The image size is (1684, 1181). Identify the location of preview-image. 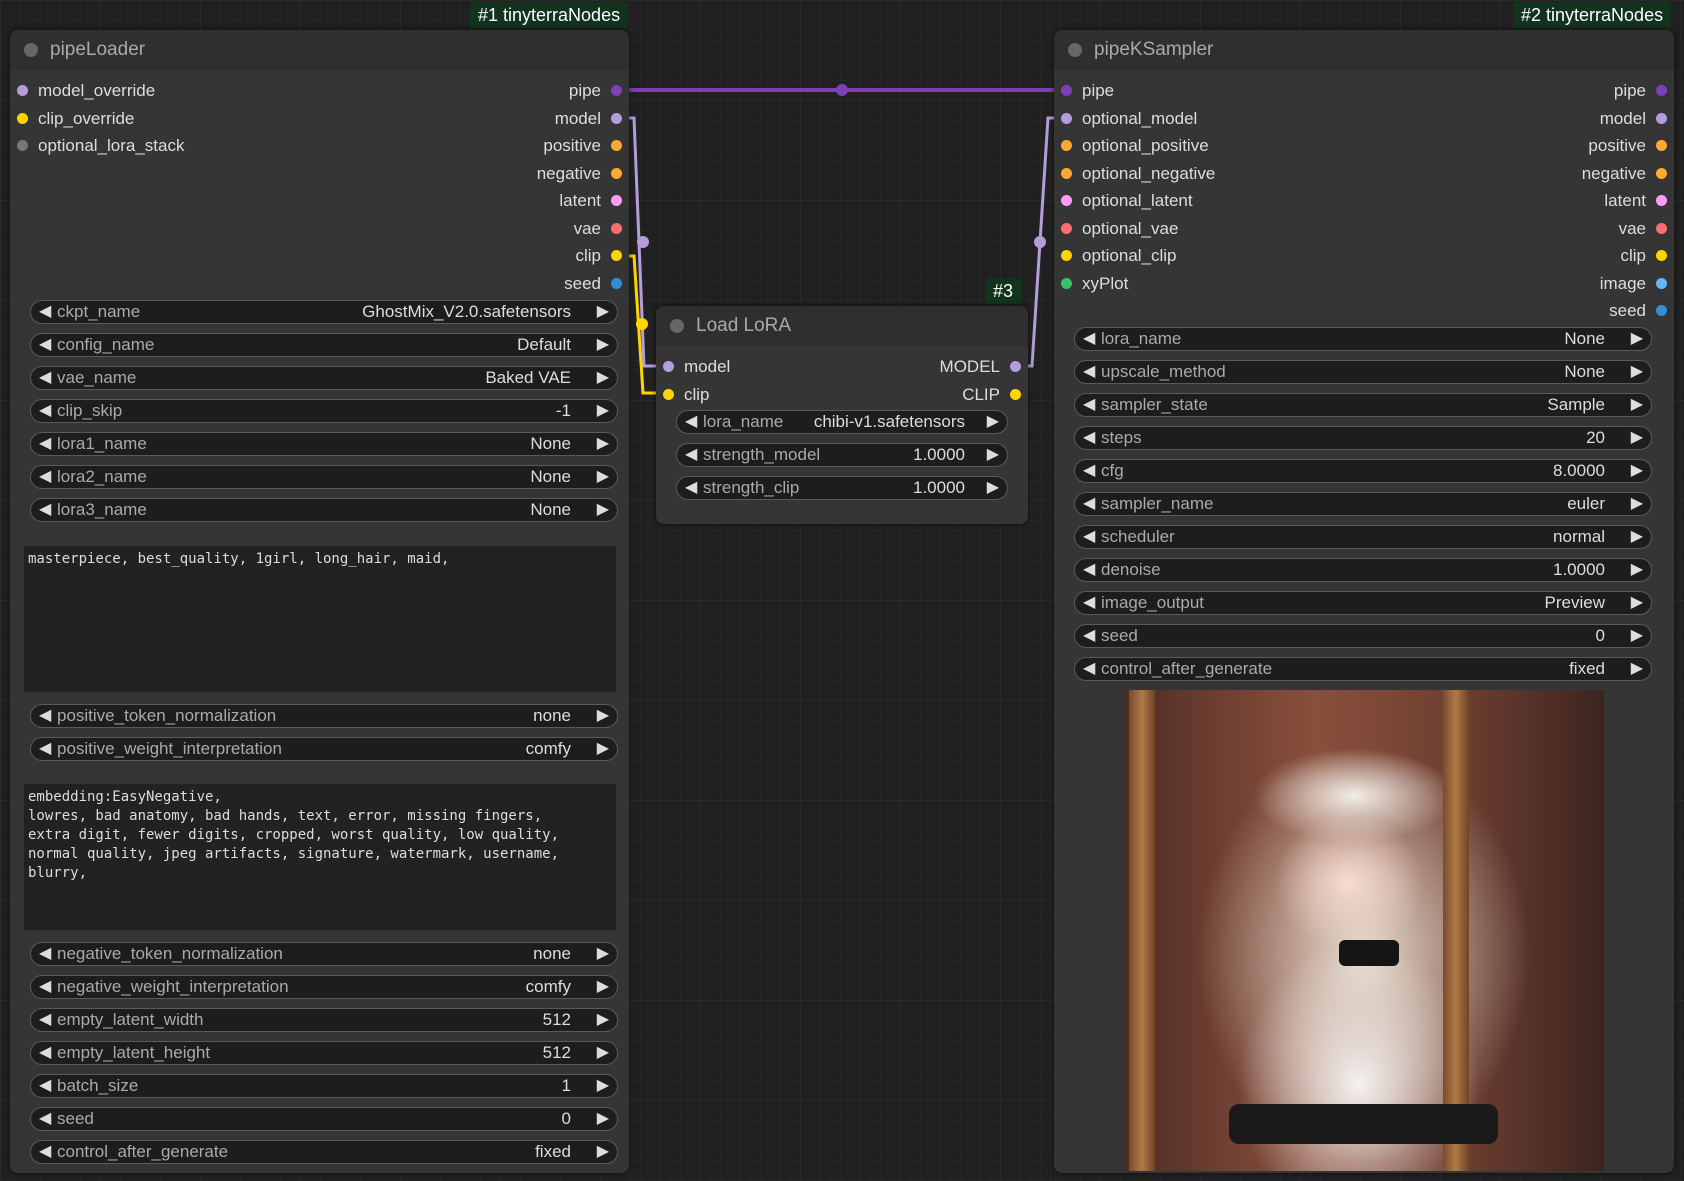
(1363, 930).